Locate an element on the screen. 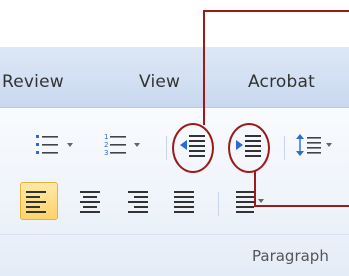  justify-button is located at coordinates (187, 201).